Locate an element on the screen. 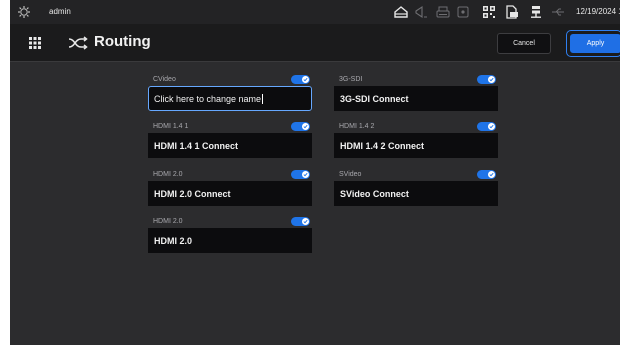  qr-code-icon is located at coordinates (489, 12).